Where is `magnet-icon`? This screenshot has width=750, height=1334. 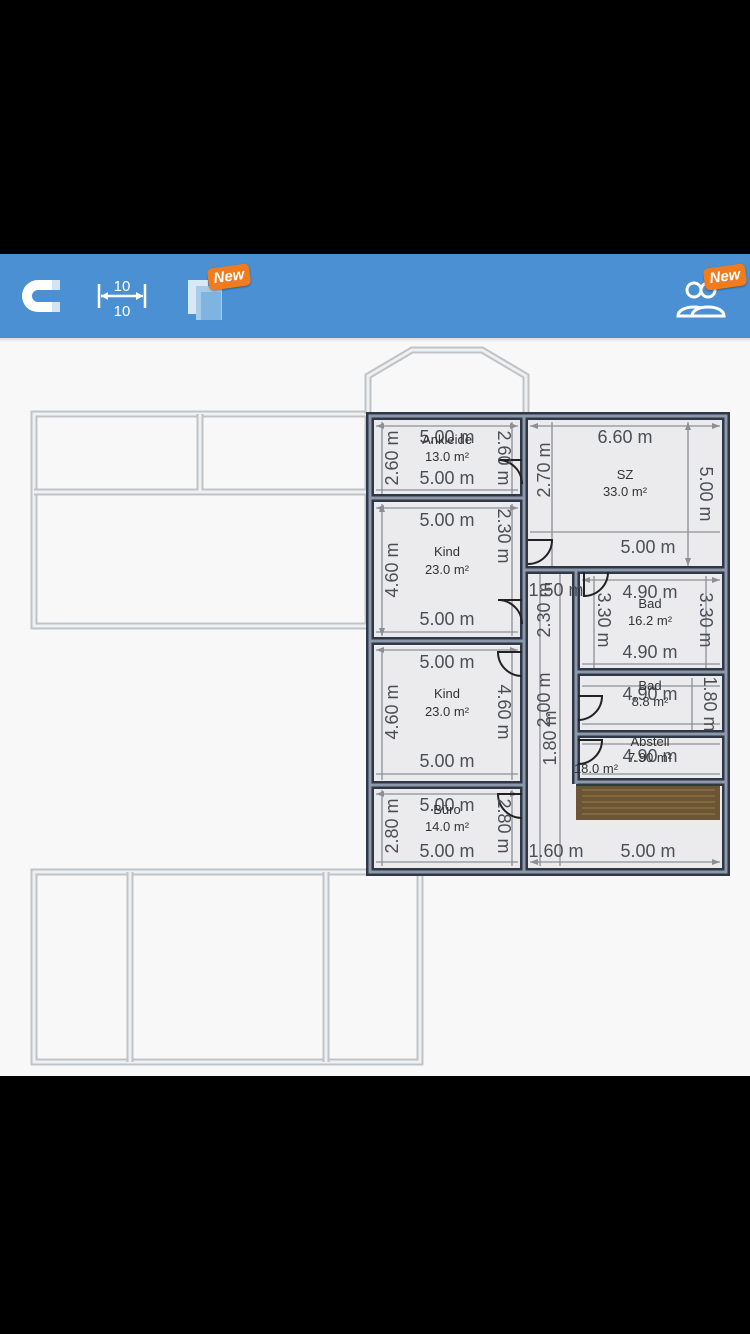 magnet-icon is located at coordinates (41, 296).